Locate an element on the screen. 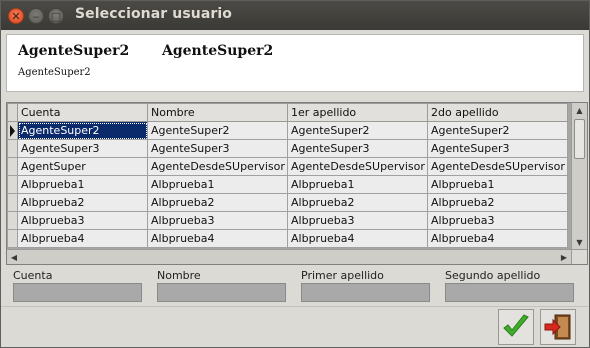 Image resolution: width=590 pixels, height=348 pixels. filter-primer-apellido-label: Primer apellido is located at coordinates (342, 275).